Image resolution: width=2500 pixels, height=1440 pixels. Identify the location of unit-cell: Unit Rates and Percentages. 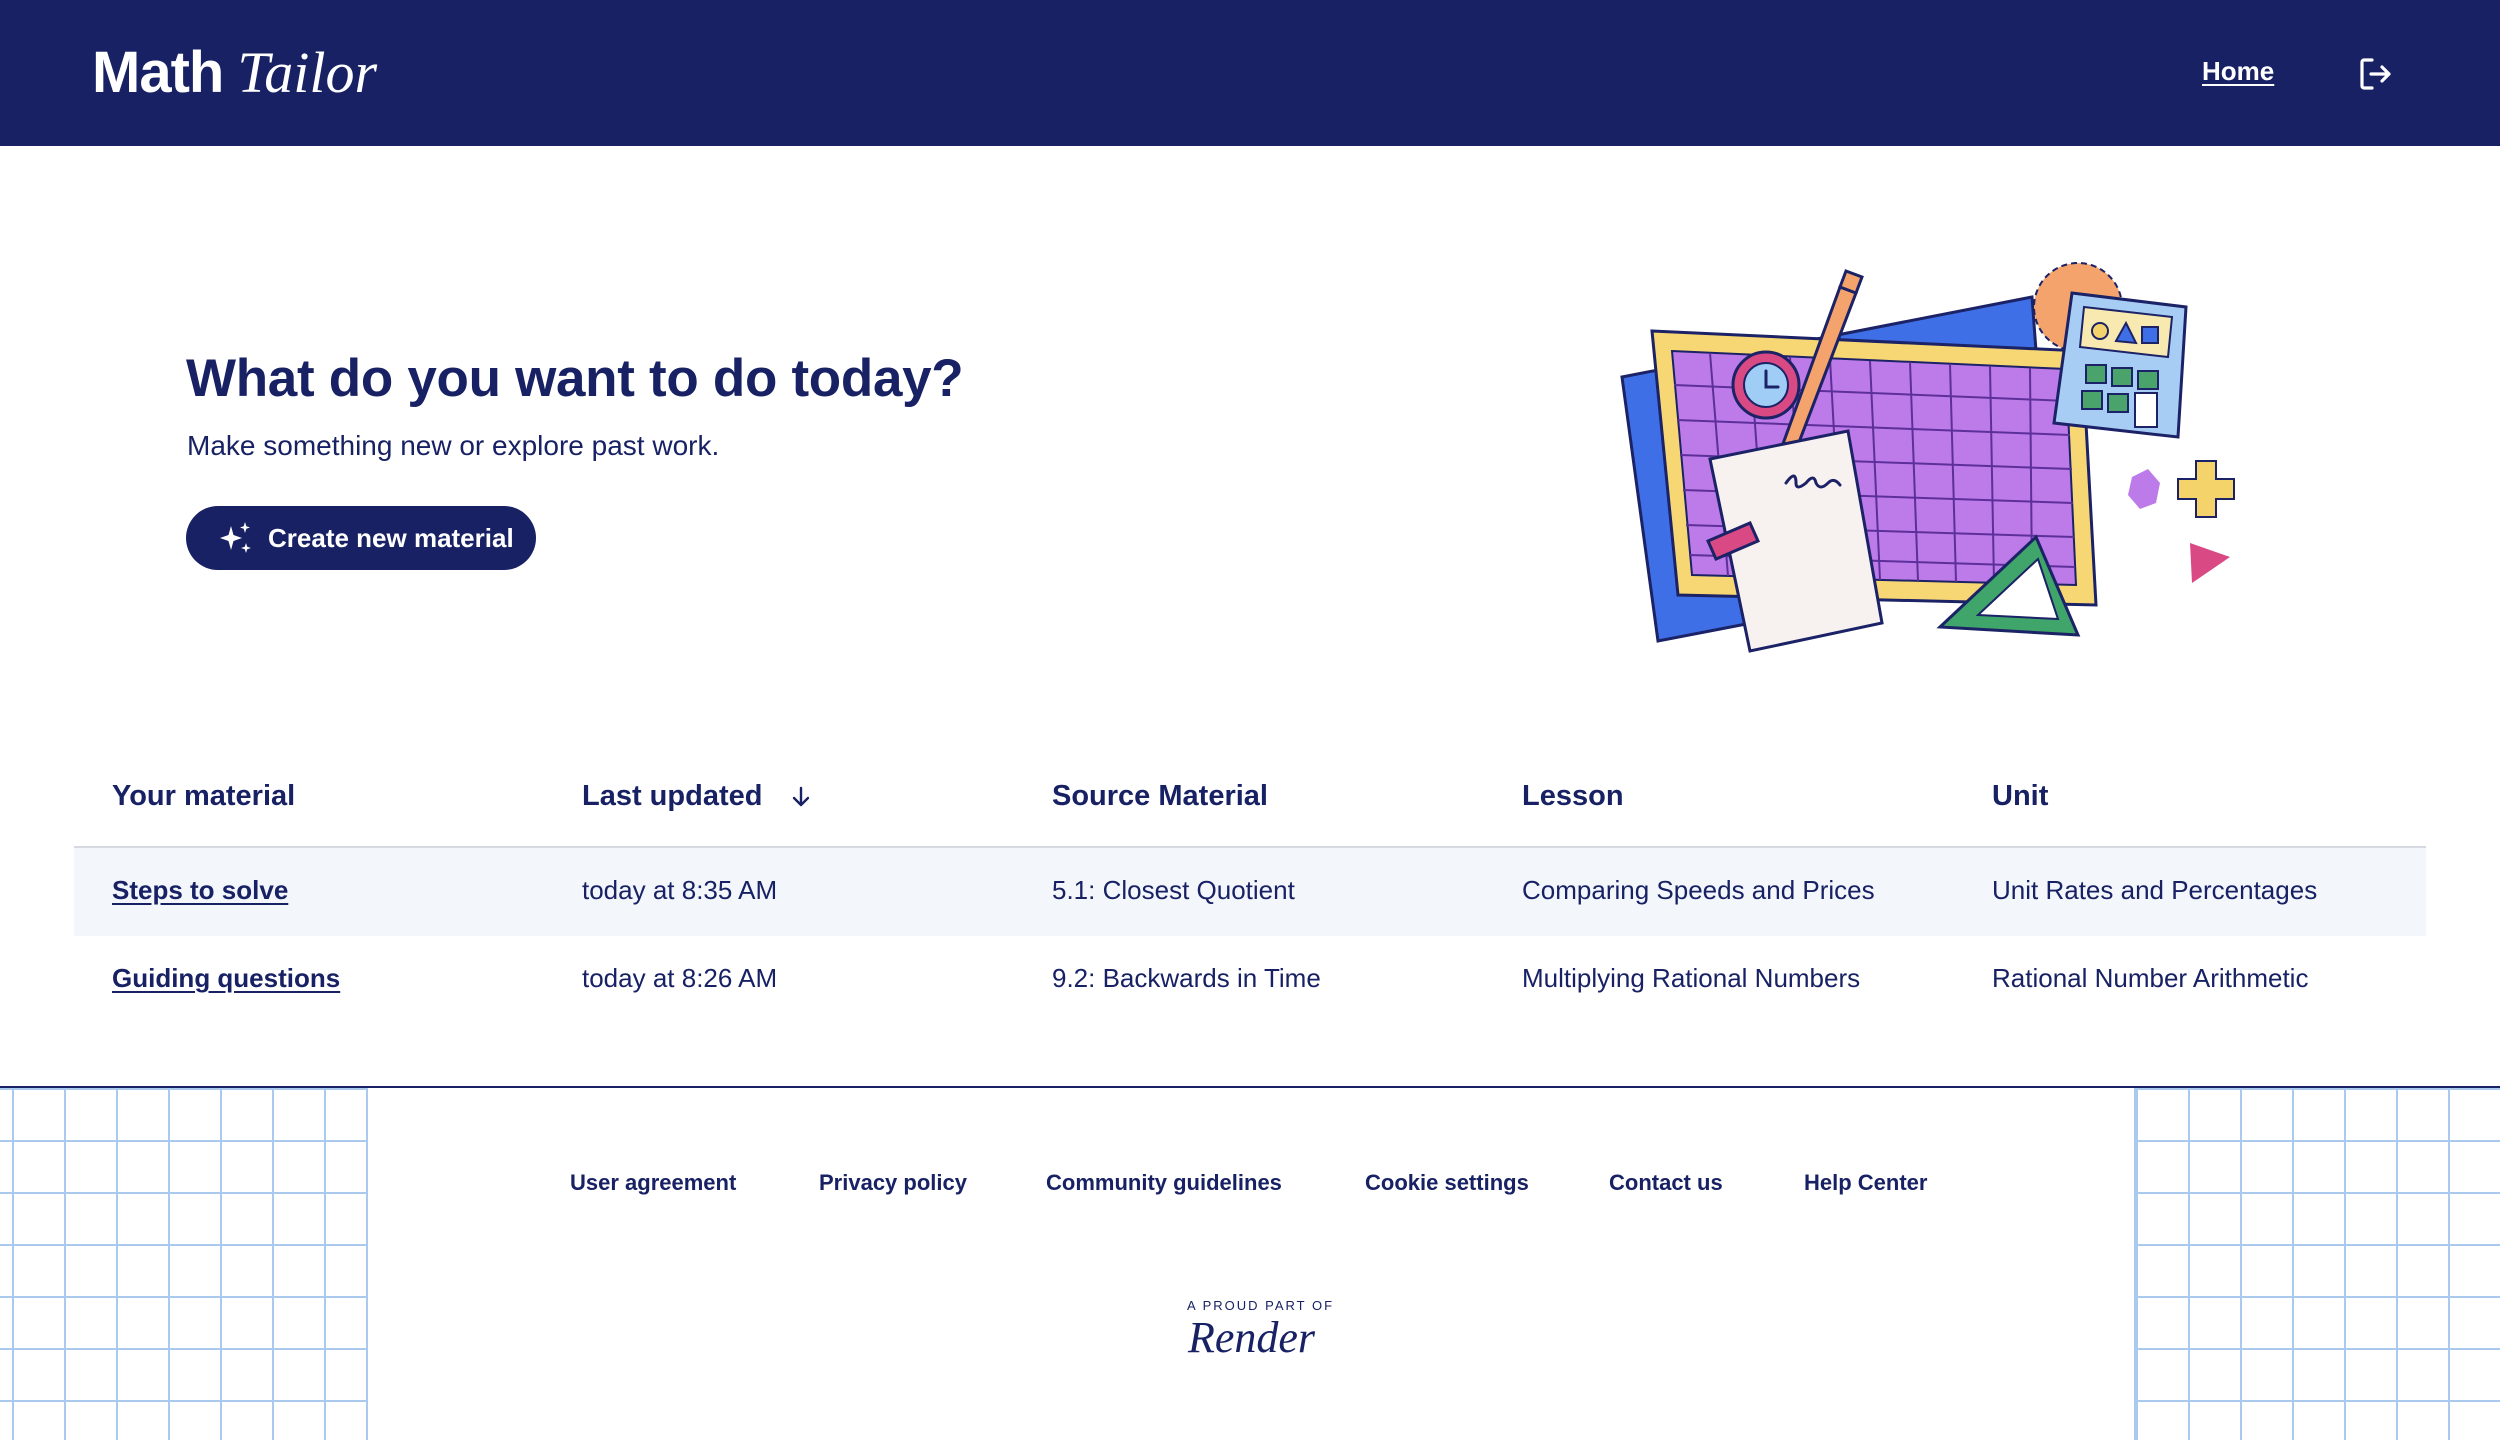
(2155, 890).